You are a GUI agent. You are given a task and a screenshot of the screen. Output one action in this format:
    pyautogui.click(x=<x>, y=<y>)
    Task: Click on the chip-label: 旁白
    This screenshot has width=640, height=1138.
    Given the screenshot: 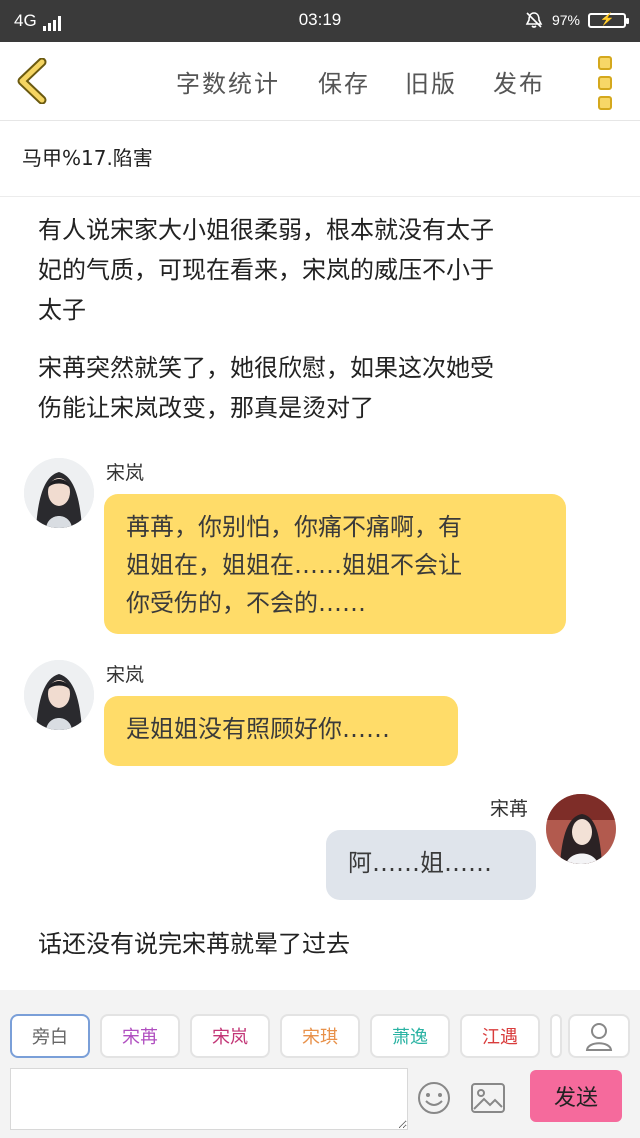 What is the action you would take?
    pyautogui.click(x=50, y=1037)
    